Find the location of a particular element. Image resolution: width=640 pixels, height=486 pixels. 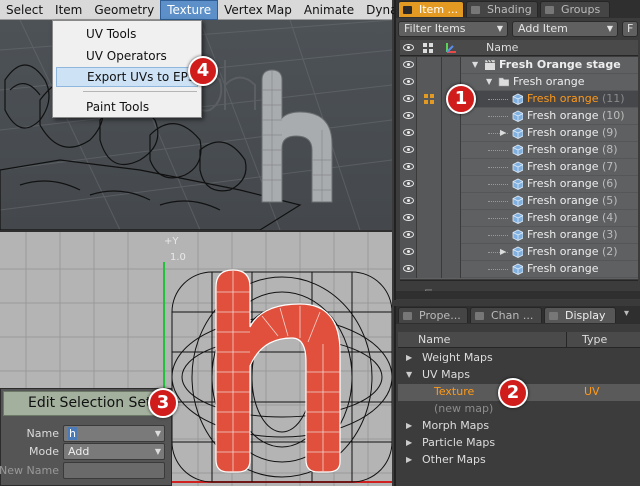

item-name: Fresh orange (11) is located at coordinates (576, 98).